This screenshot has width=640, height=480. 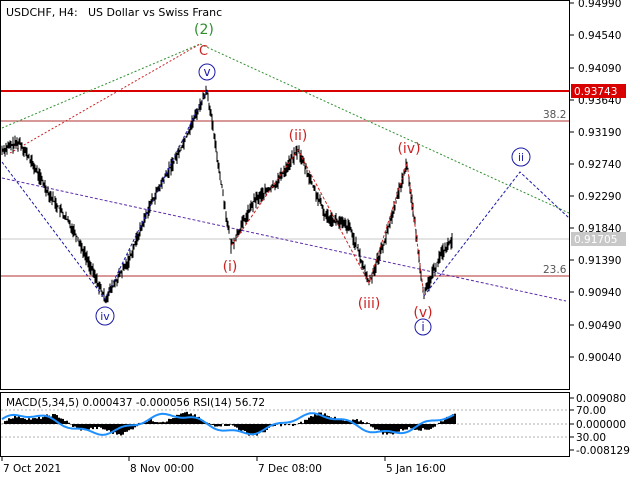 I want to click on wave-ii-paren-label: (ii), so click(x=298, y=136).